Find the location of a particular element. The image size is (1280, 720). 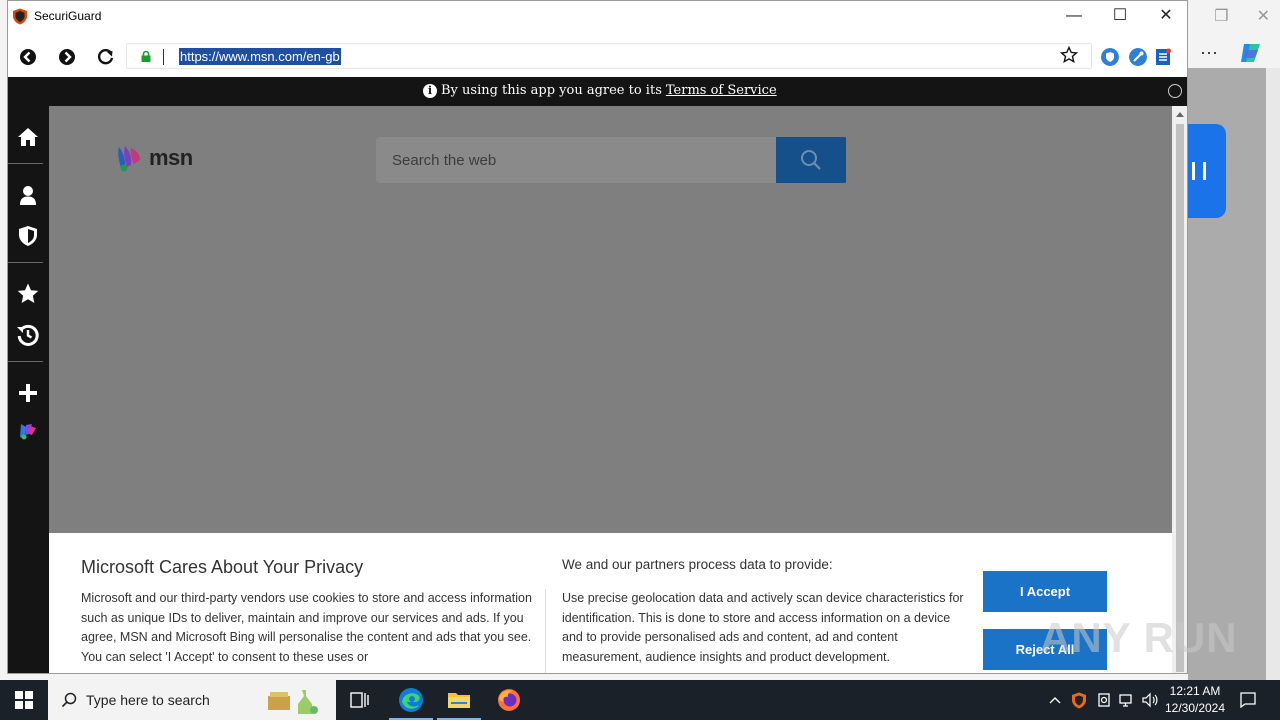

copilot-icon is located at coordinates (1251, 53).